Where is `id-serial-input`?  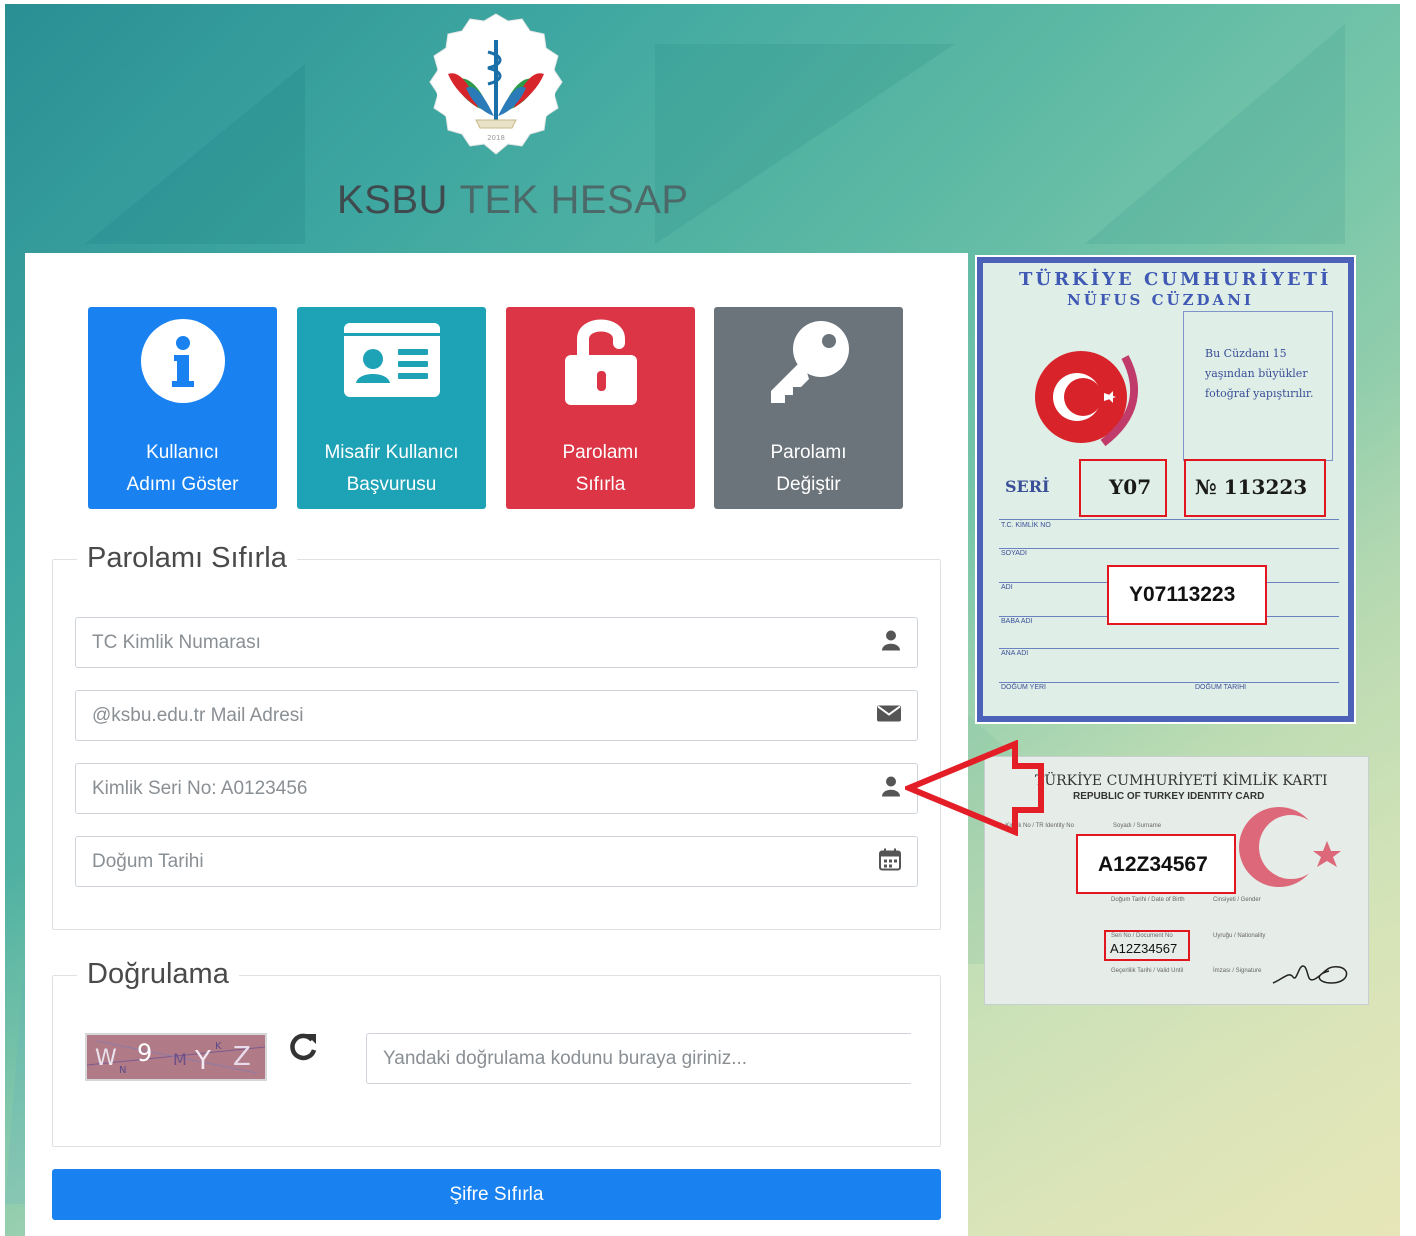 id-serial-input is located at coordinates (496, 788).